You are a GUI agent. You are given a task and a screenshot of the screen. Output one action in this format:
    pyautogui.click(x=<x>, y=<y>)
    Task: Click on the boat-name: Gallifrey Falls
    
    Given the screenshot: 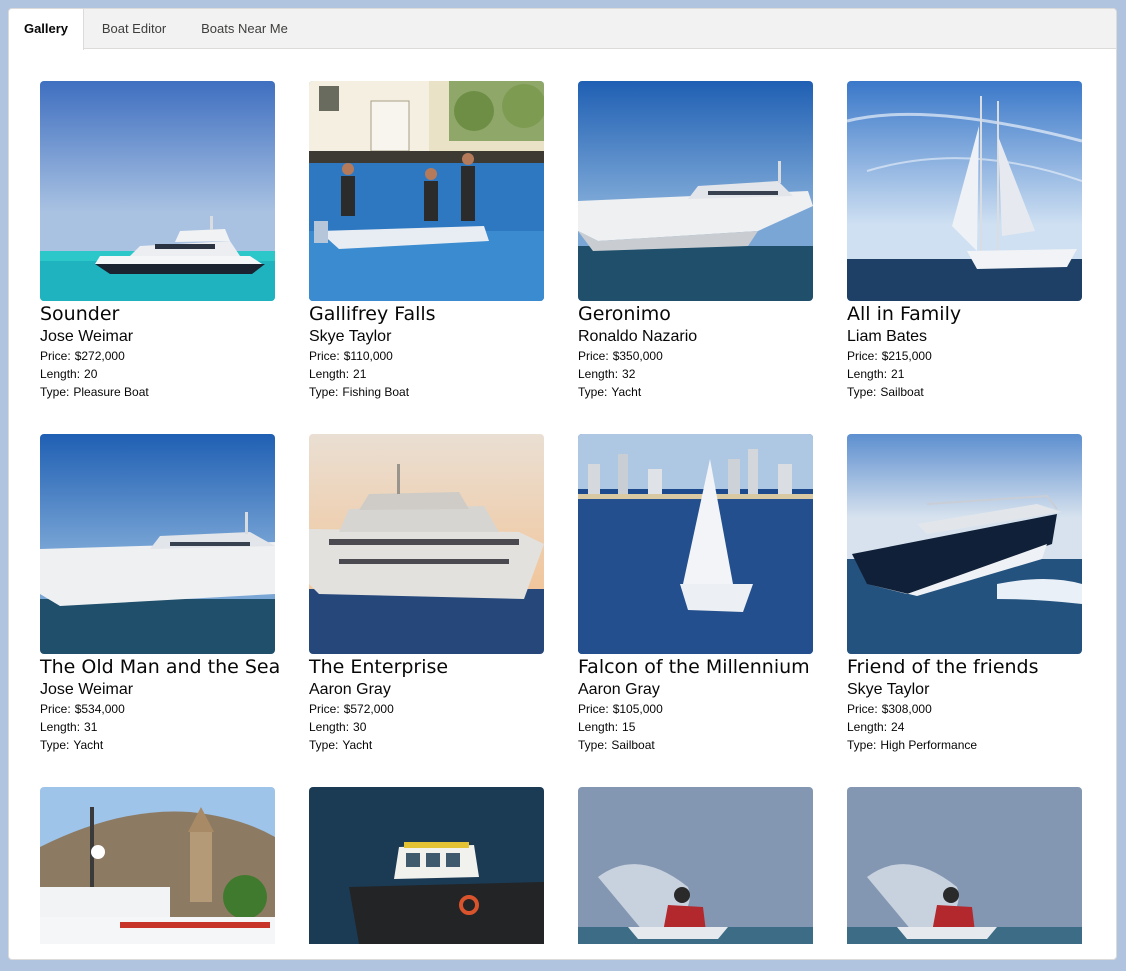 What is the action you would take?
    pyautogui.click(x=372, y=314)
    